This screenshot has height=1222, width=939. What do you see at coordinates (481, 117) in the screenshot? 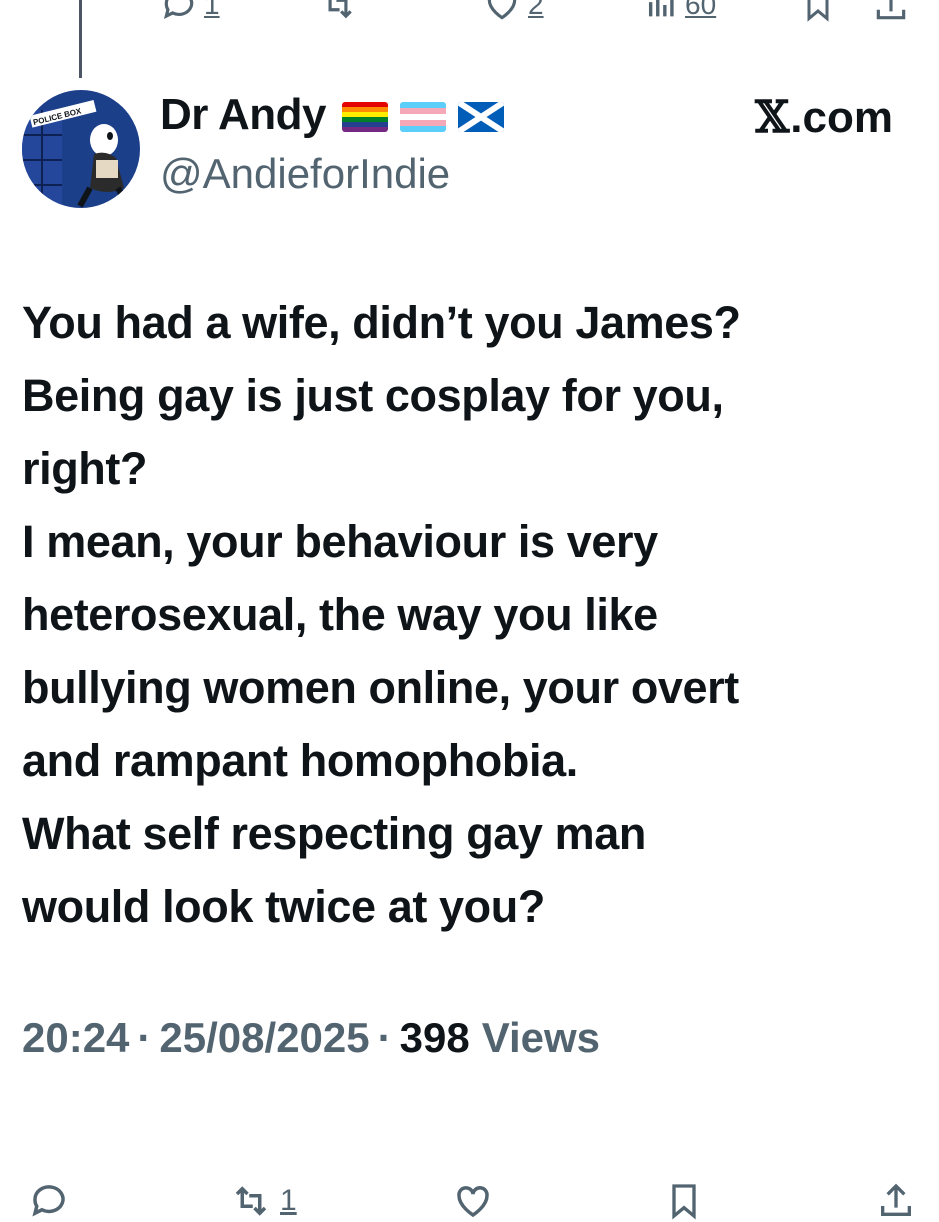
I see `scotland-flag-icon` at bounding box center [481, 117].